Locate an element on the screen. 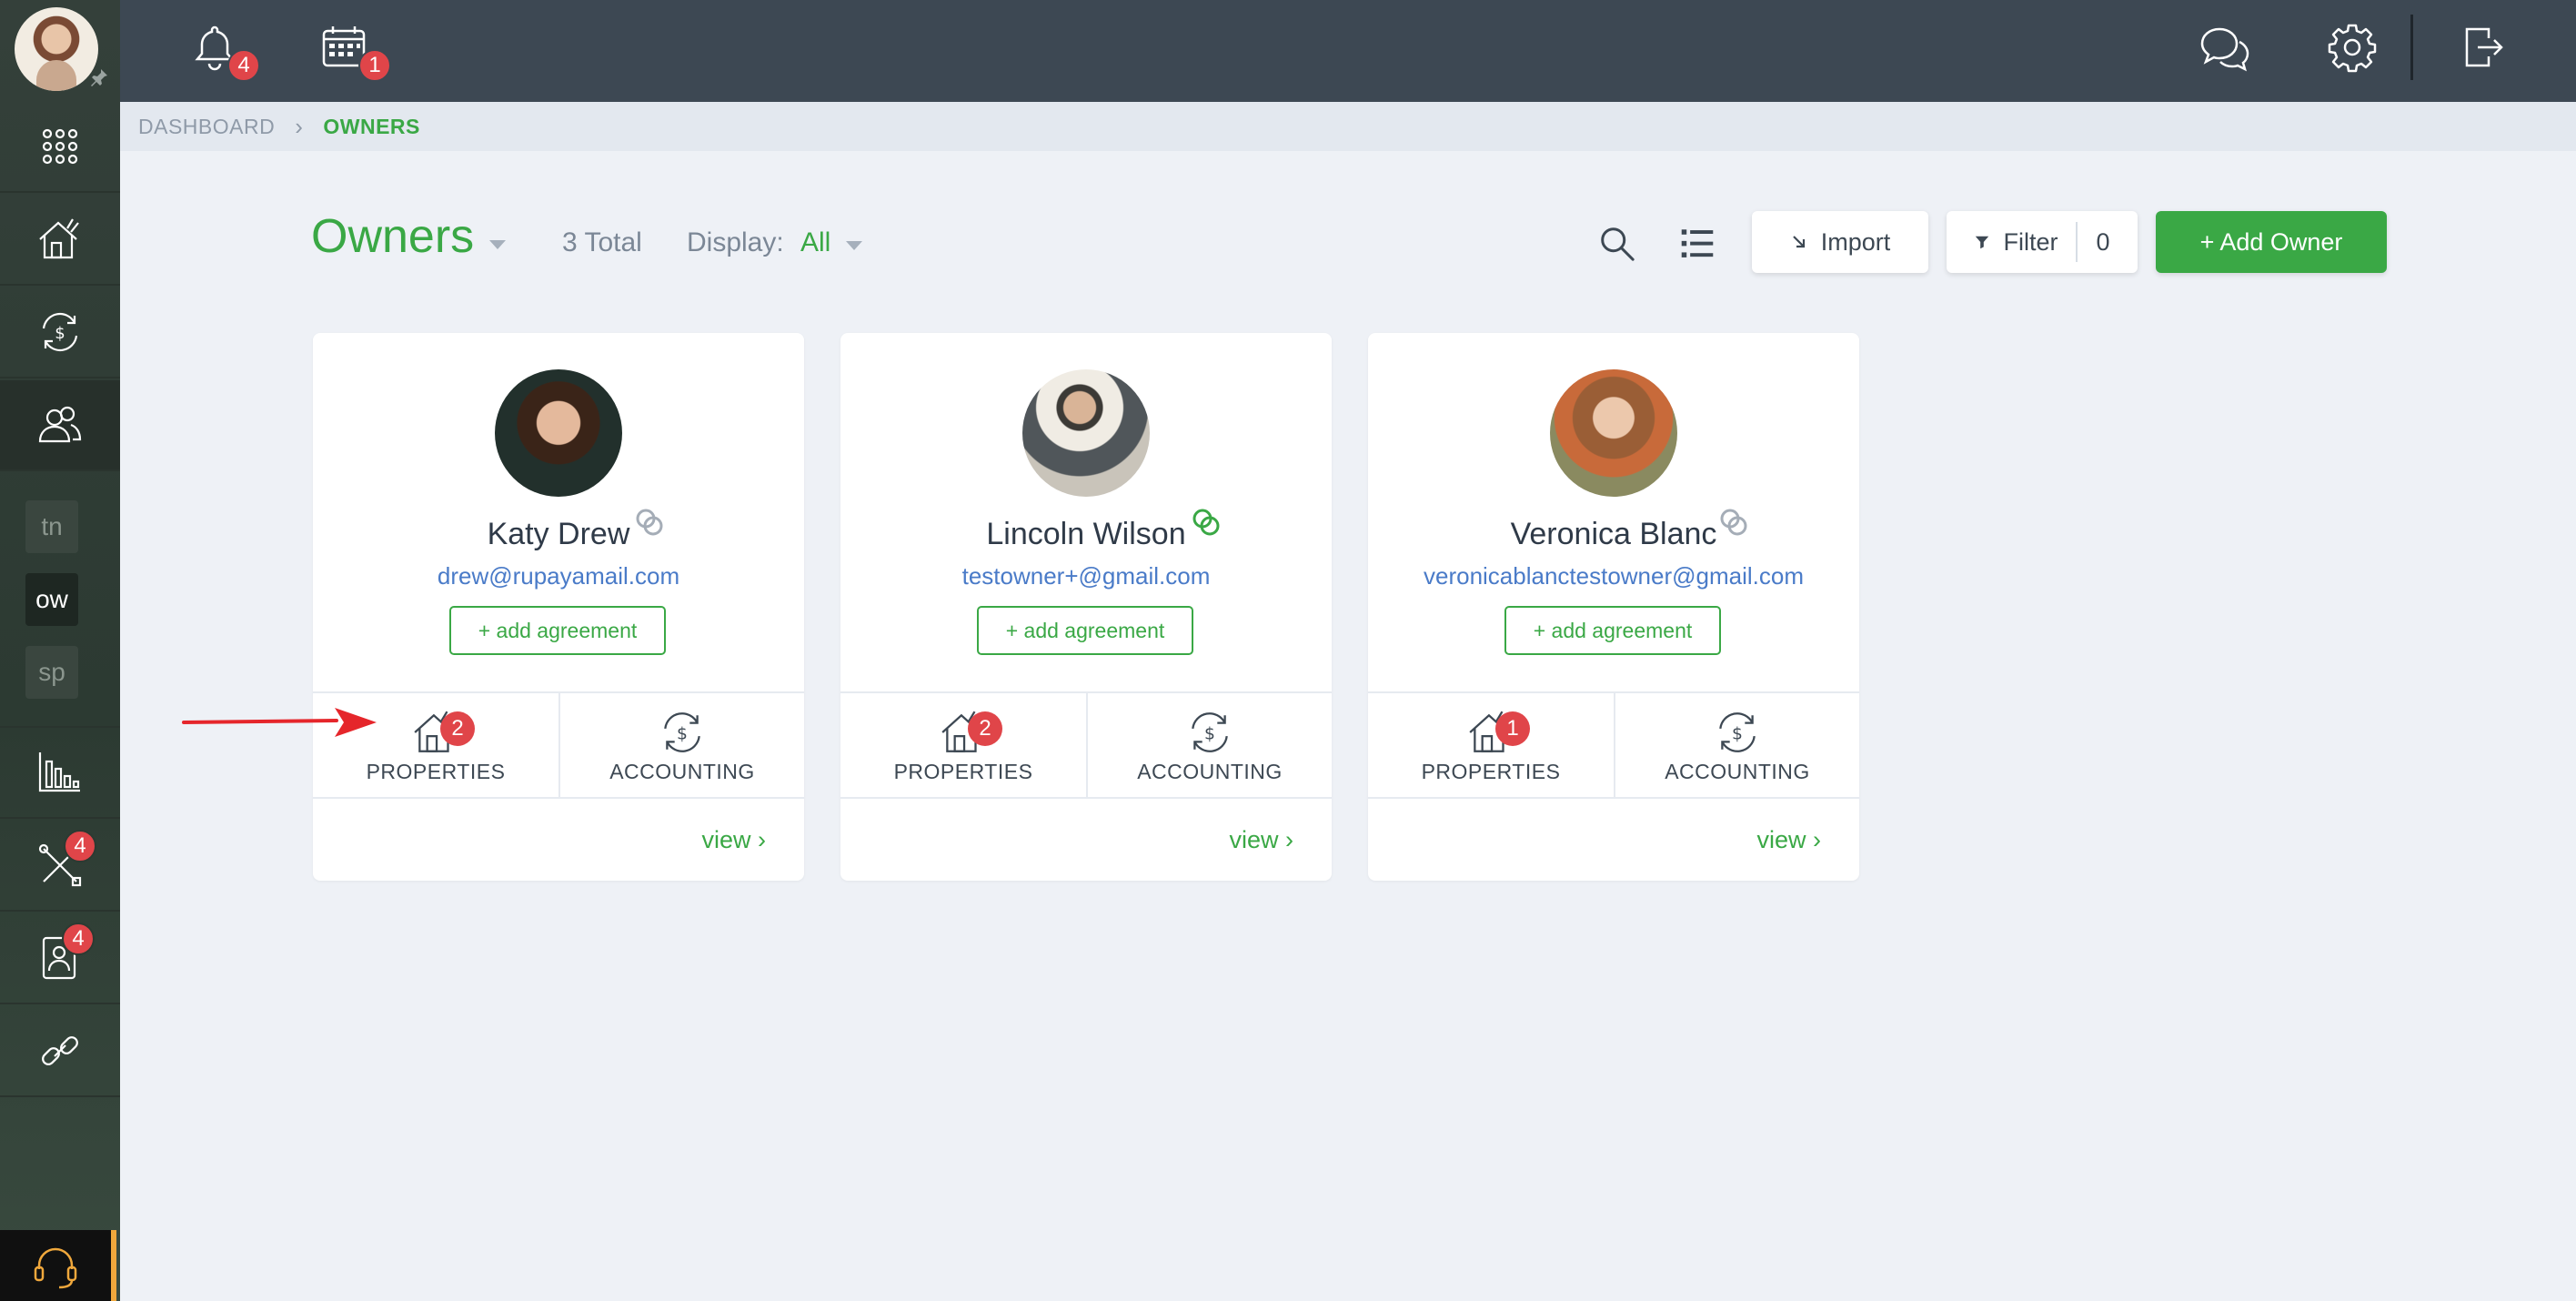 The width and height of the screenshot is (2576, 1301). linked-icon is located at coordinates (1206, 522).